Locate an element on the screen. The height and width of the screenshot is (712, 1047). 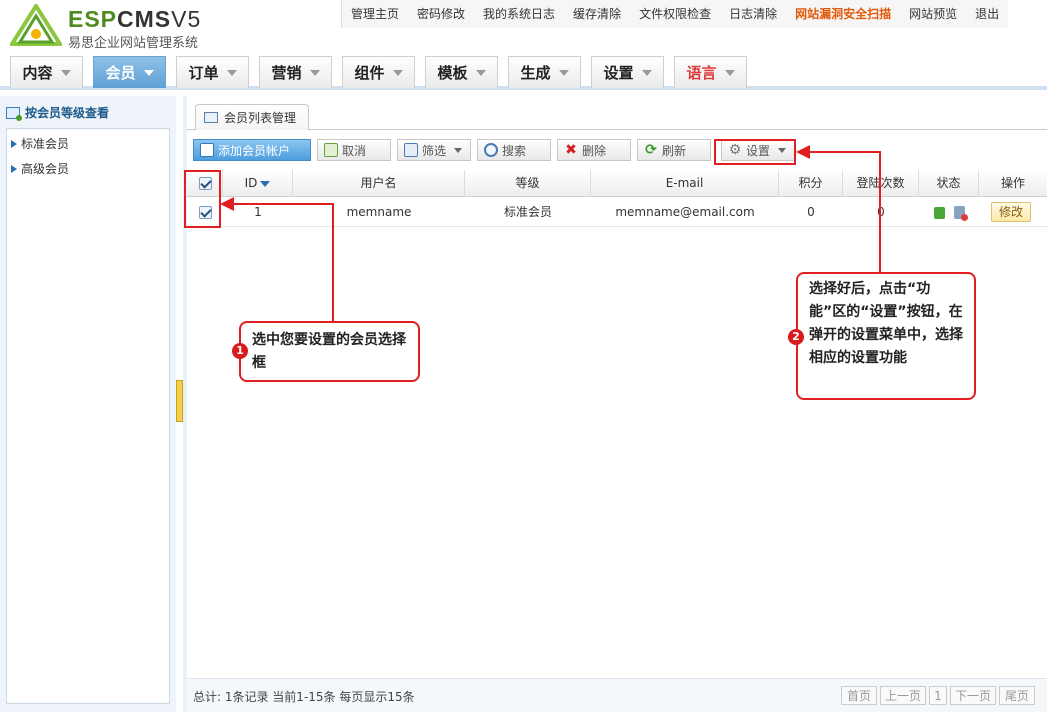
arrow-right-icon is located at coordinates (14, 168).